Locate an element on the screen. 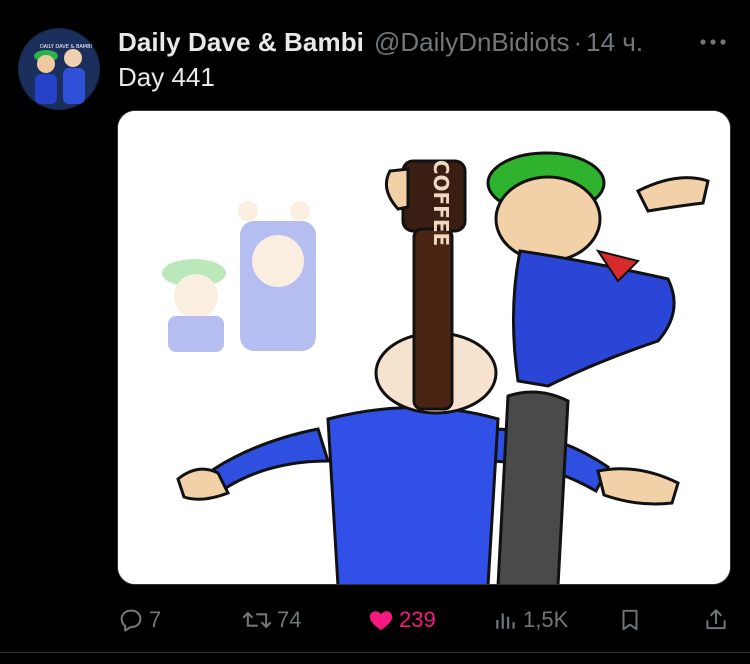  reply-button: 7 is located at coordinates (139, 620).